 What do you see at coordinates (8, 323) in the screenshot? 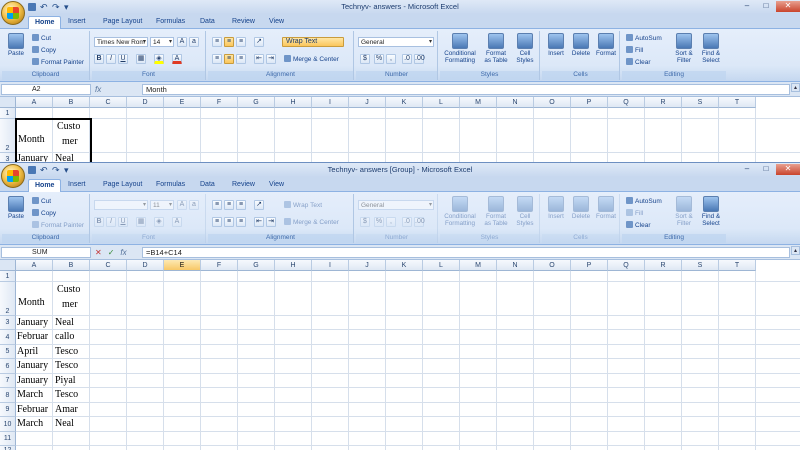
I see `row-header-3: 3` at bounding box center [8, 323].